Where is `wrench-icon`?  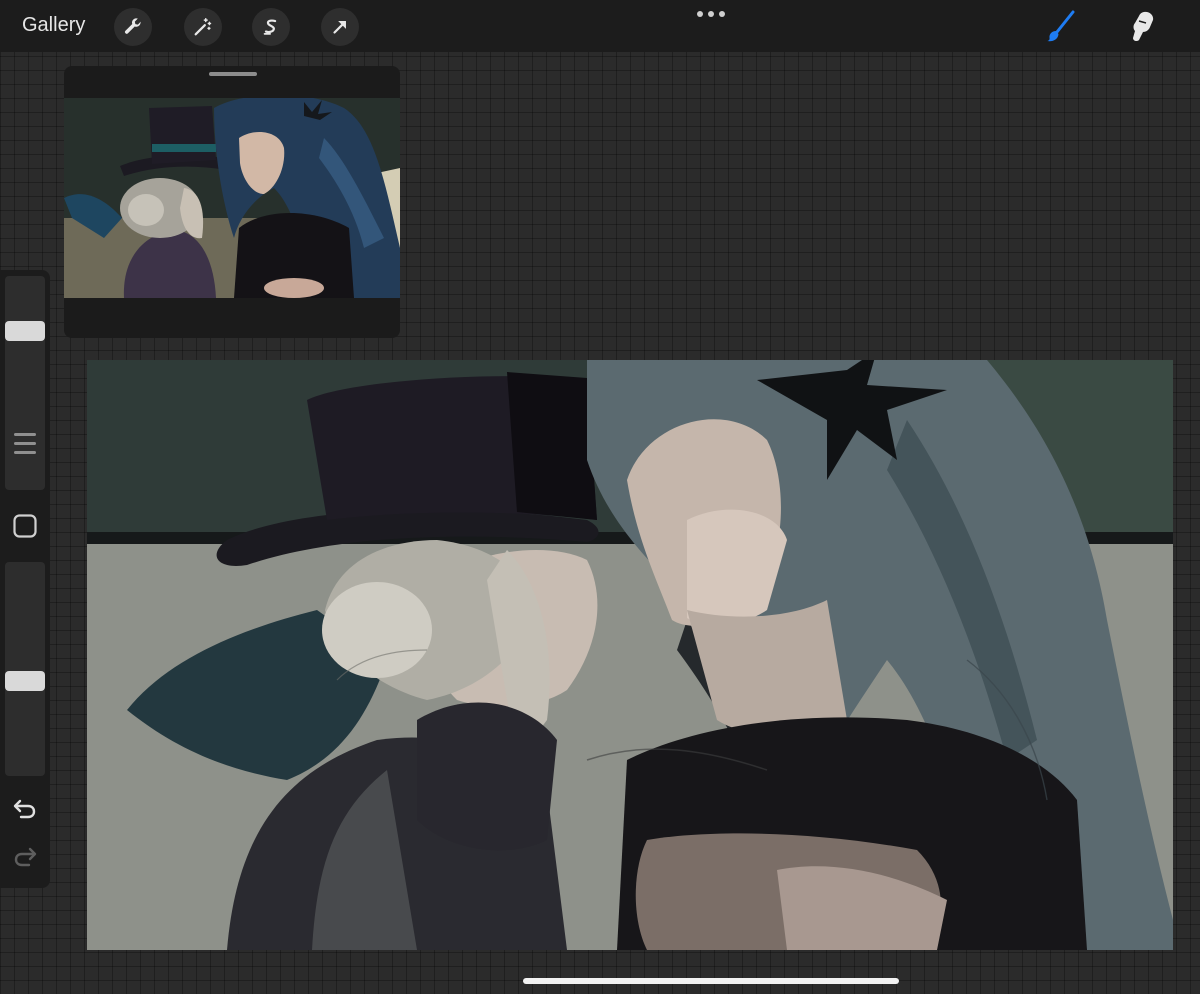
wrench-icon is located at coordinates (132, 26).